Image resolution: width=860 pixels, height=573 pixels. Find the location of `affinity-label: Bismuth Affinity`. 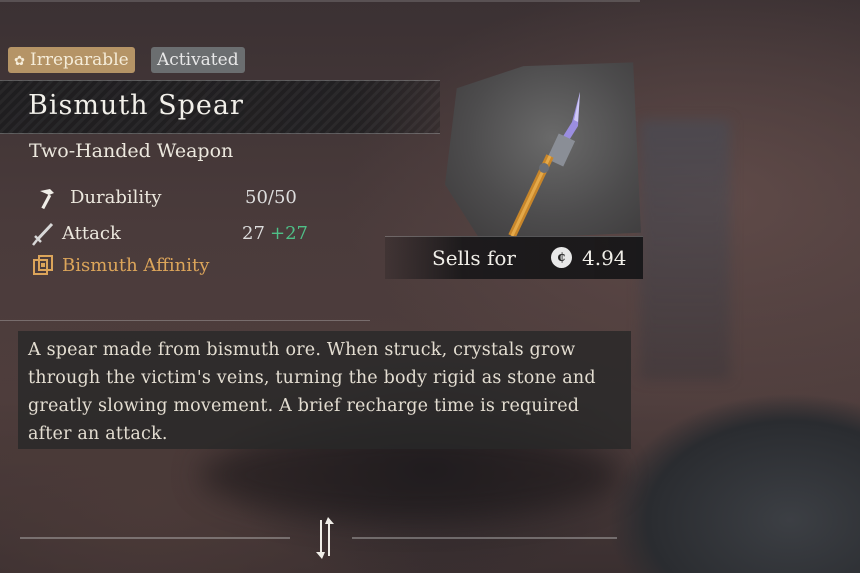

affinity-label: Bismuth Affinity is located at coordinates (136, 265).